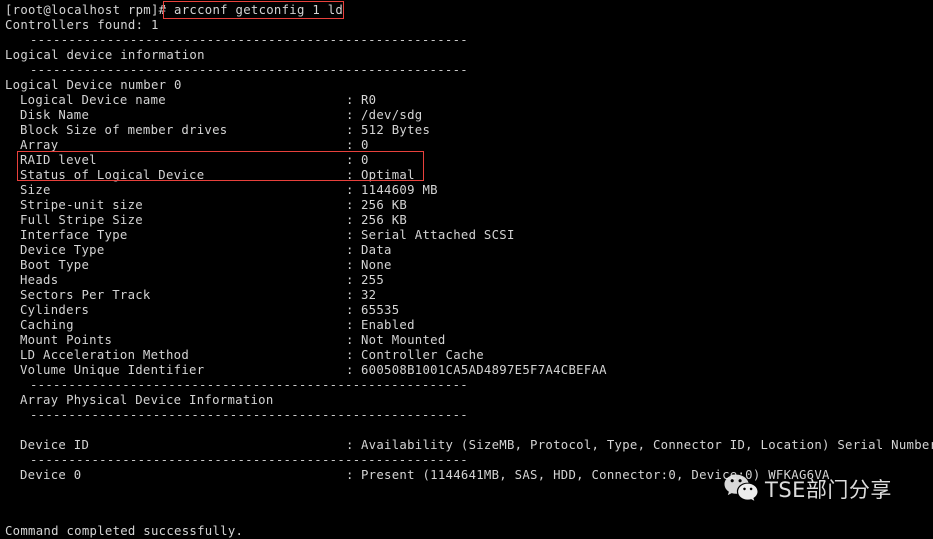 The height and width of the screenshot is (539, 933). What do you see at coordinates (105, 55) in the screenshot?
I see `section-title-logical-device-information: Logical device information` at bounding box center [105, 55].